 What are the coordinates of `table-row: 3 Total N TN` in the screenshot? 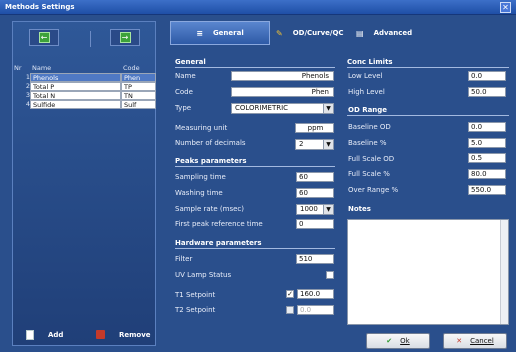 It's located at (84, 95).